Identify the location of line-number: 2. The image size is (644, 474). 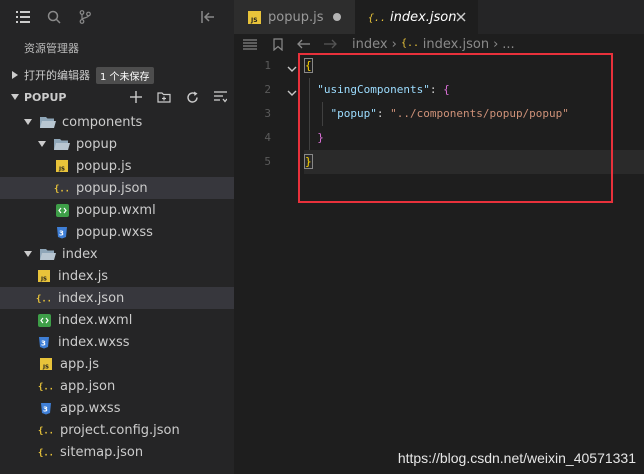
(267, 89).